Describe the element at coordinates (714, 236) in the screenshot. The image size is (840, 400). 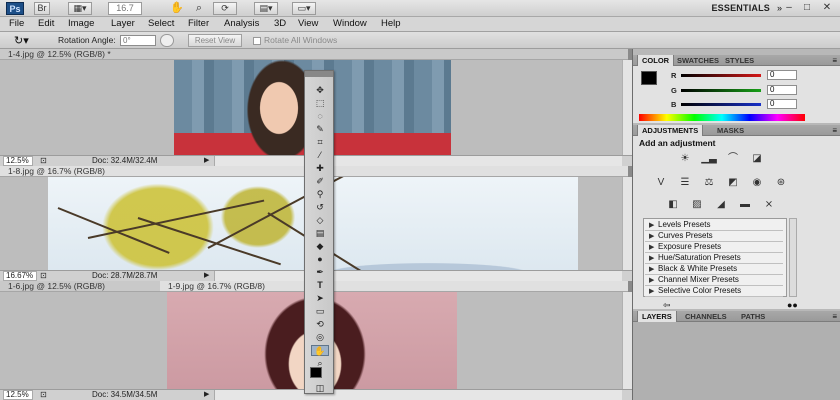
I see `preset-curves: ▶ Curves Presets` at that location.